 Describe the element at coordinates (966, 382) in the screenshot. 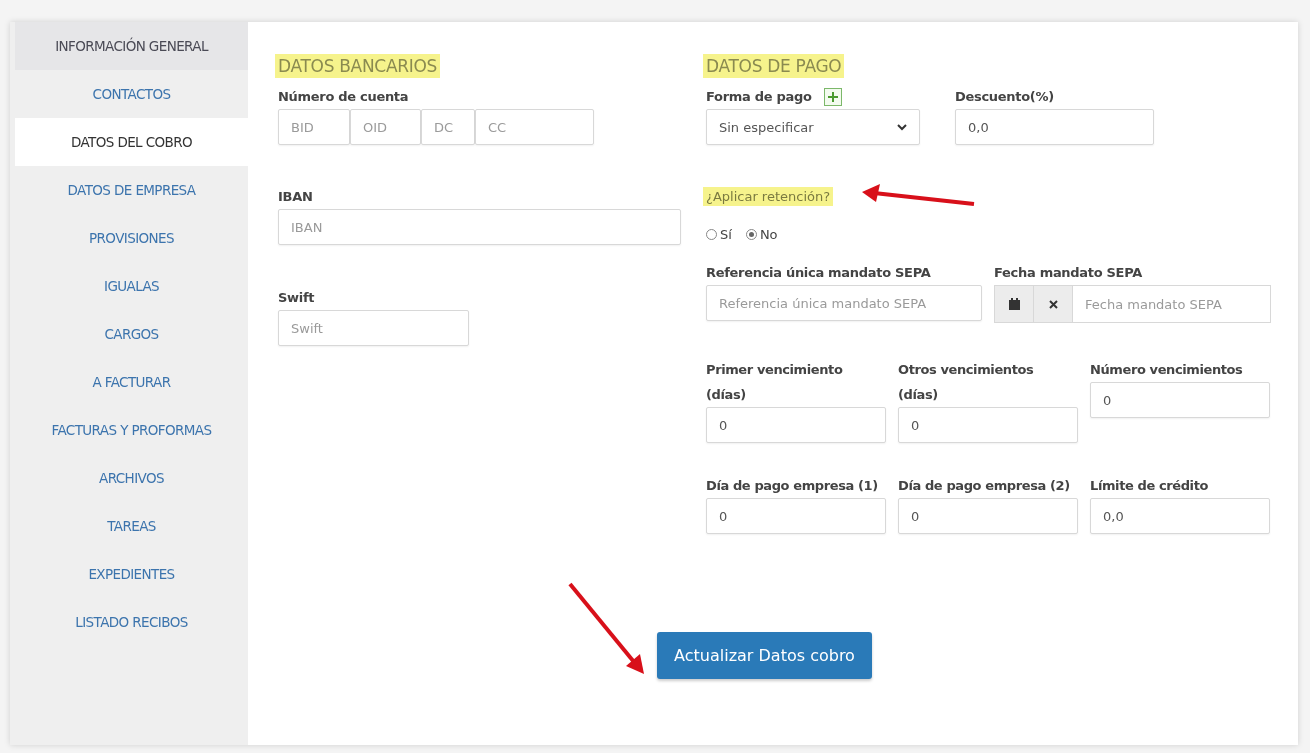

I see `field-label: Otros vencimientos (días)` at that location.